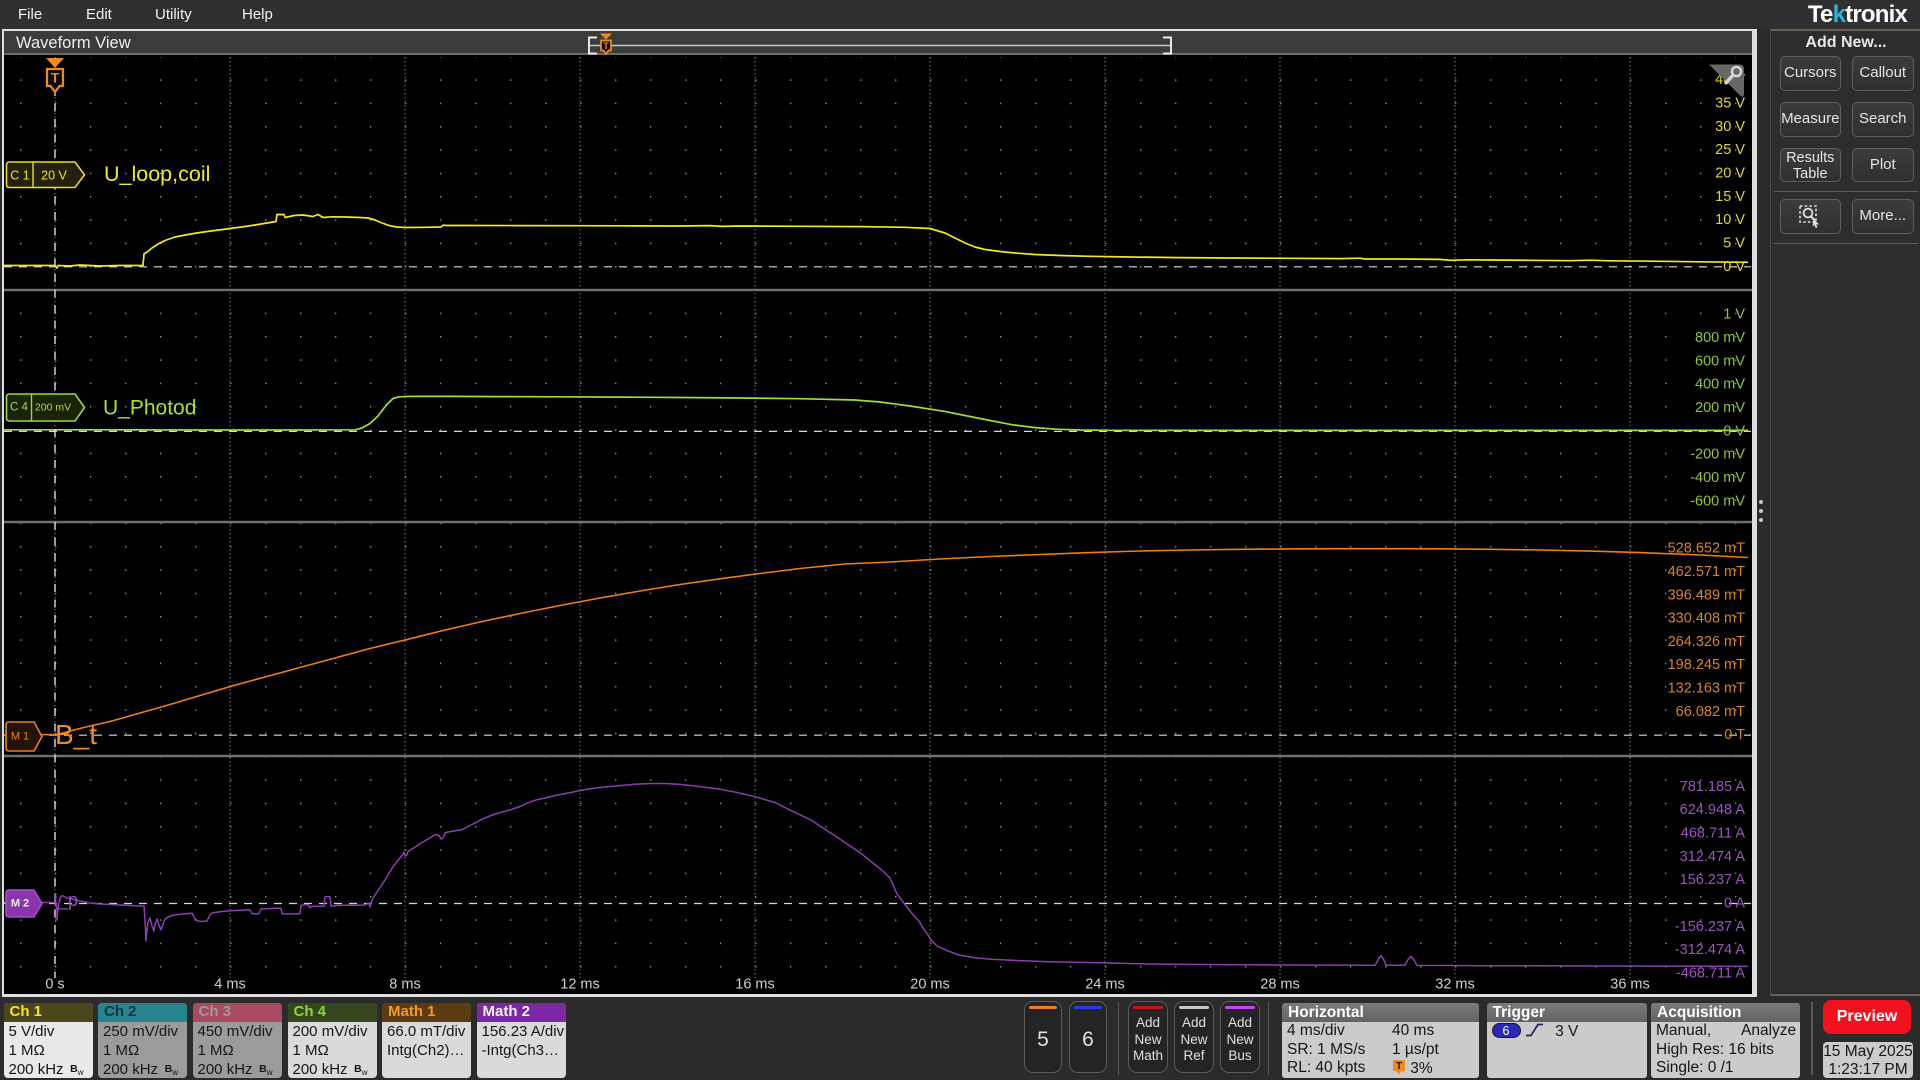  What do you see at coordinates (1707, 689) in the screenshot?
I see `svg-text: 132.163 mT` at bounding box center [1707, 689].